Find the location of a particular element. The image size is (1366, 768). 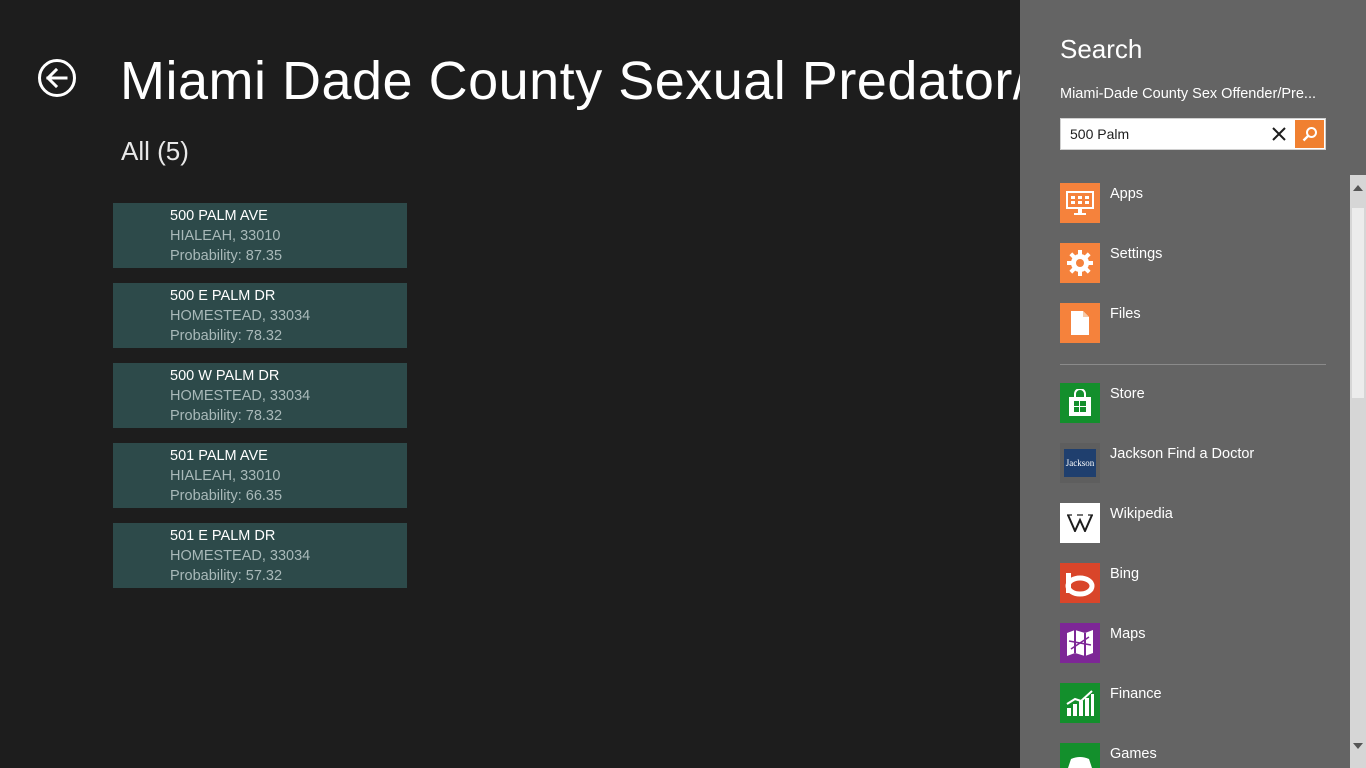

scrollbar-thumb is located at coordinates (1358, 303).